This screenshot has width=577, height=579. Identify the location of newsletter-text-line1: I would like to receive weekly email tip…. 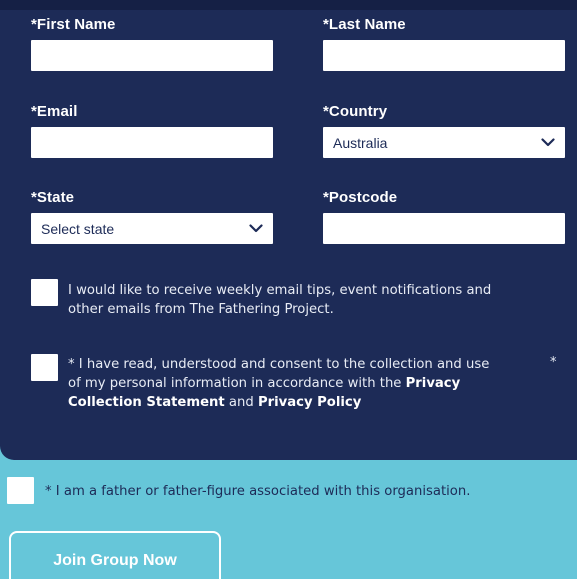
(280, 290).